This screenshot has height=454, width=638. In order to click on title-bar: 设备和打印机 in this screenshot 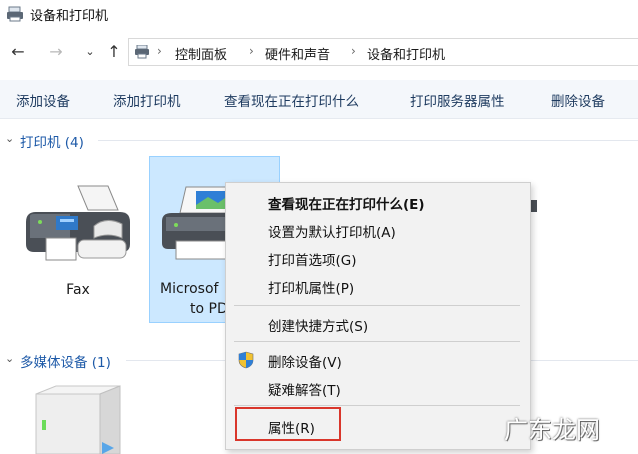, I will do `click(319, 15)`.